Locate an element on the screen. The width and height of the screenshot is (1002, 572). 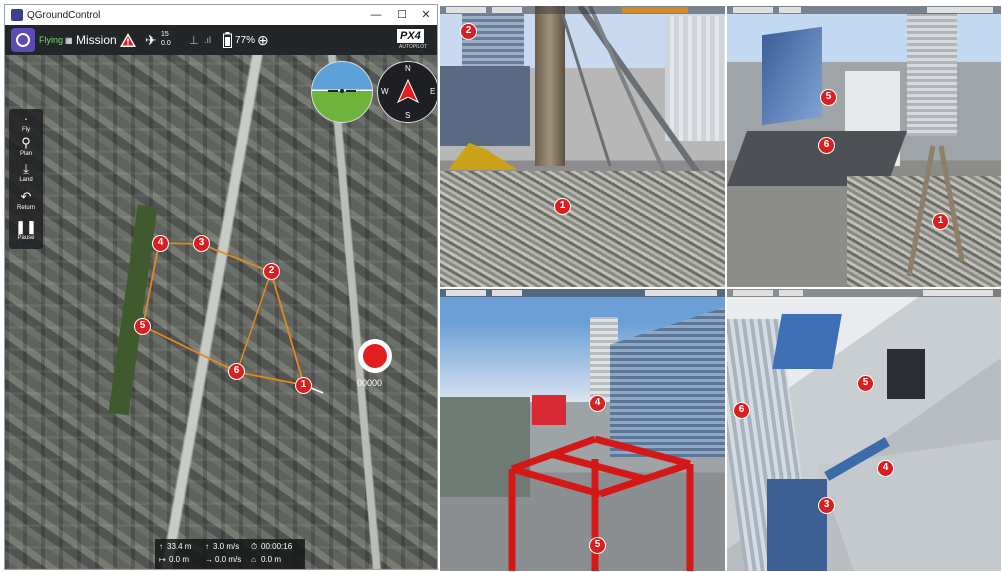
tool-land-label: Land is located at coordinates (26, 180).